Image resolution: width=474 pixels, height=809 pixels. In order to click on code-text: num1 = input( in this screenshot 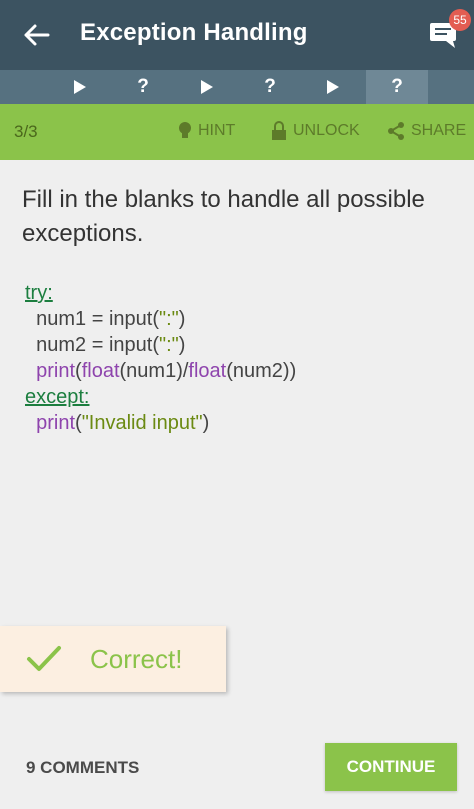, I will do `click(97, 319)`.